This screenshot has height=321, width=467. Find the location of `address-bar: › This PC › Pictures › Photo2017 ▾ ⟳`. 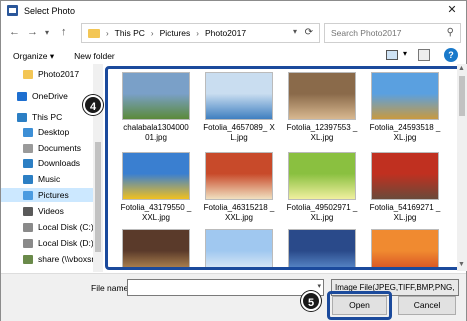

address-bar: › This PC › Pictures › Photo2017 ▾ ⟳ is located at coordinates (200, 33).